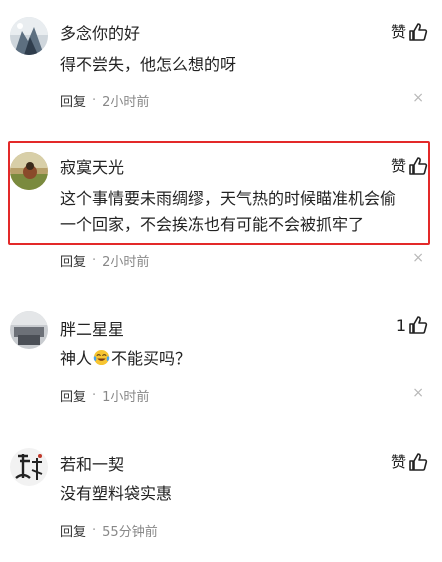 The width and height of the screenshot is (442, 562). What do you see at coordinates (100, 32) in the screenshot?
I see `username: 多念你的好` at bounding box center [100, 32].